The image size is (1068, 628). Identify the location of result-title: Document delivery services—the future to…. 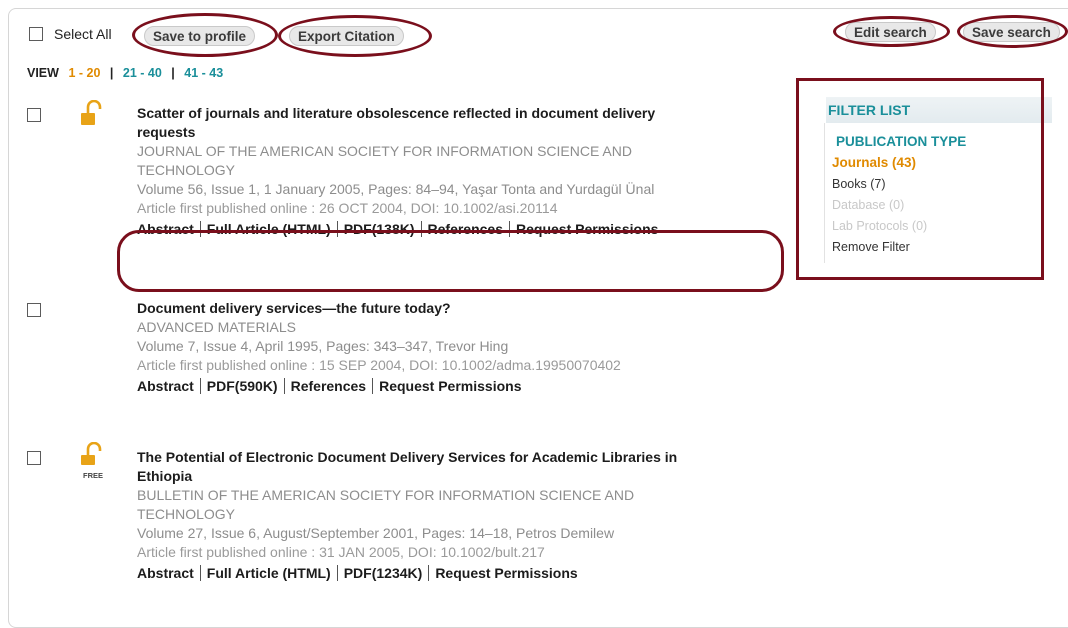
(472, 308).